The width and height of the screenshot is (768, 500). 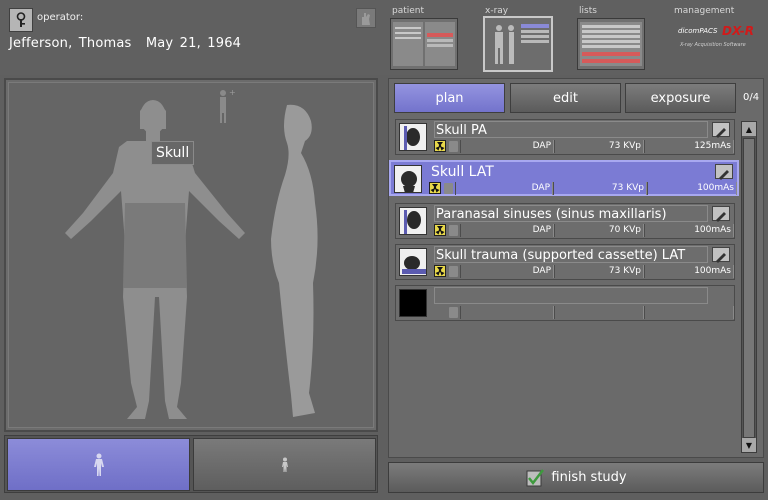 I want to click on exam-title: Paranasal sinuses (sinus maxillaris), so click(x=571, y=213).